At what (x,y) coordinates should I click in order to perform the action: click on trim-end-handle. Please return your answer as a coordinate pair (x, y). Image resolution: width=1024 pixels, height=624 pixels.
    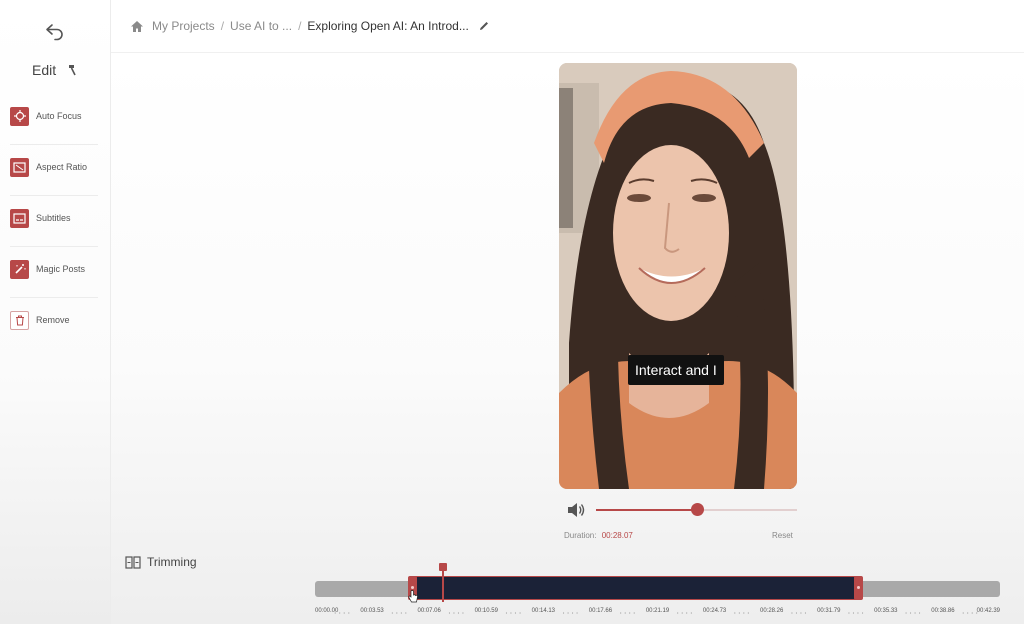
    Looking at the image, I should click on (858, 588).